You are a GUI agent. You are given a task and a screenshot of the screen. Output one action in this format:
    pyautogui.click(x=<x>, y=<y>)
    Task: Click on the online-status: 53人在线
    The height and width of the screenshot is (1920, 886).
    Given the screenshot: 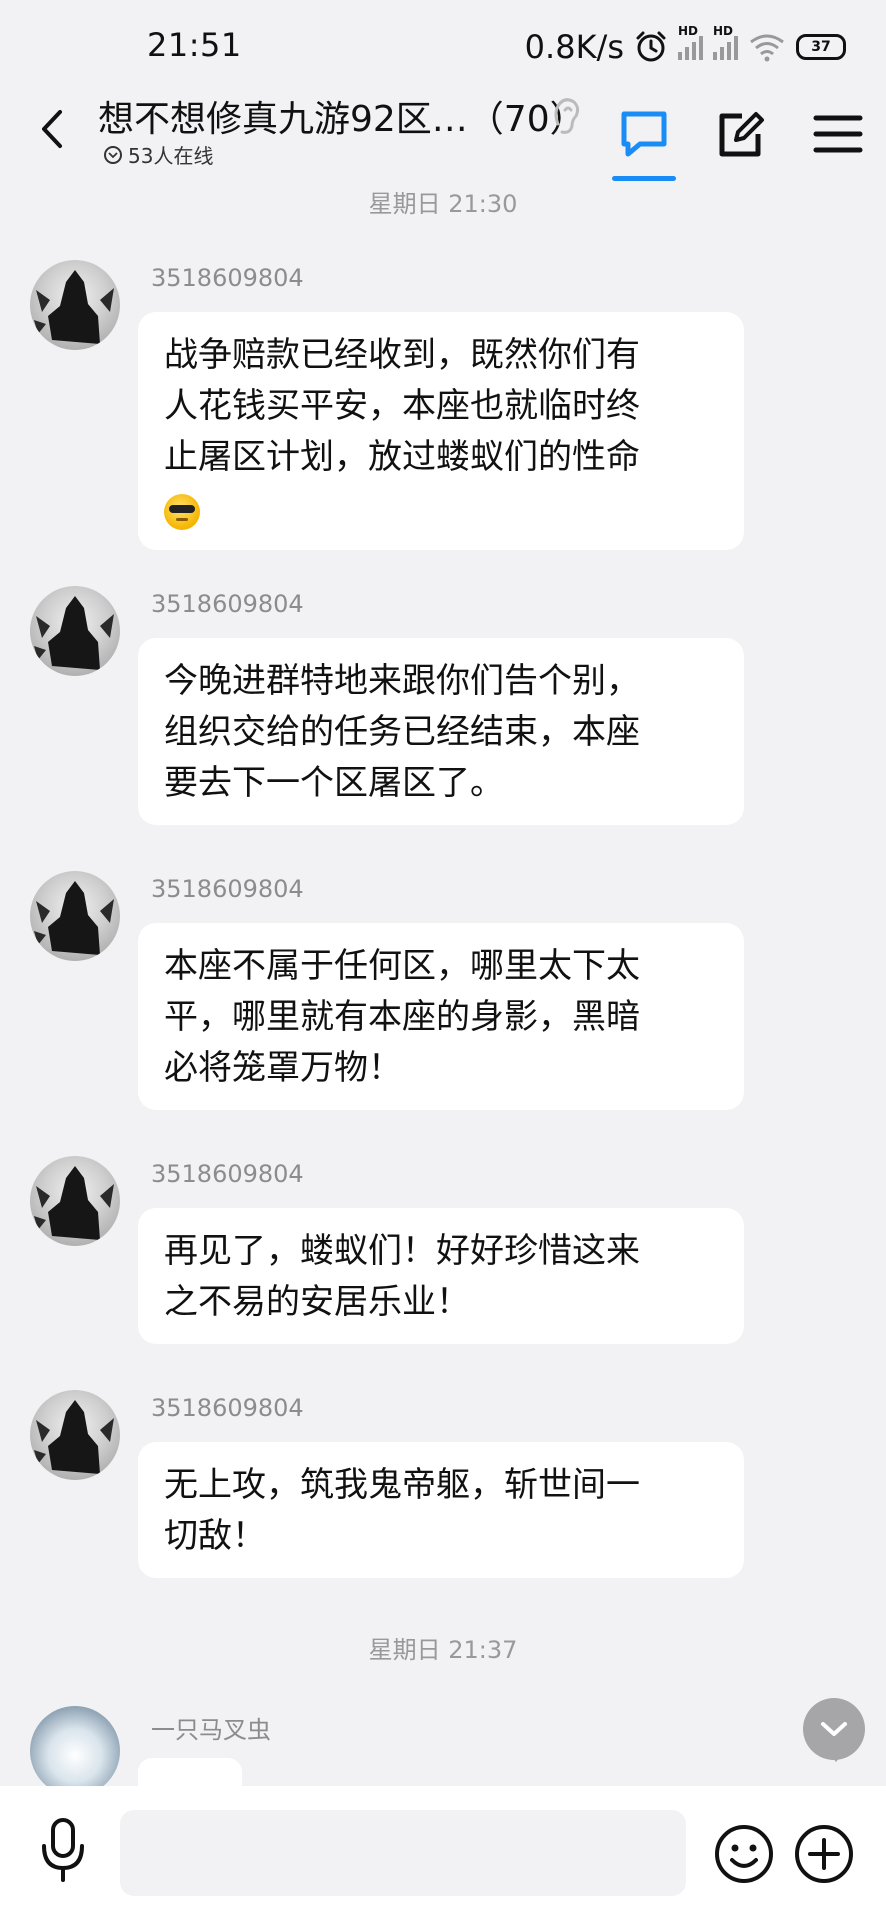 What is the action you would take?
    pyautogui.click(x=158, y=154)
    